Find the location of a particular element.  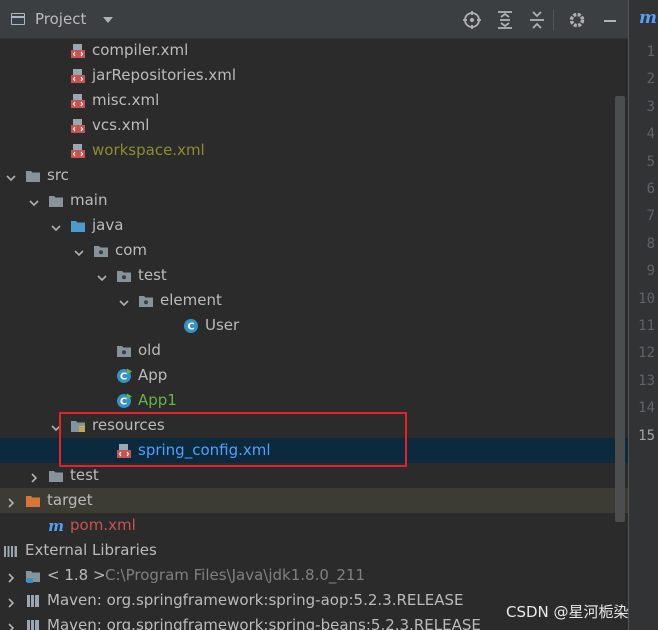

tree-item-label: com is located at coordinates (131, 250).